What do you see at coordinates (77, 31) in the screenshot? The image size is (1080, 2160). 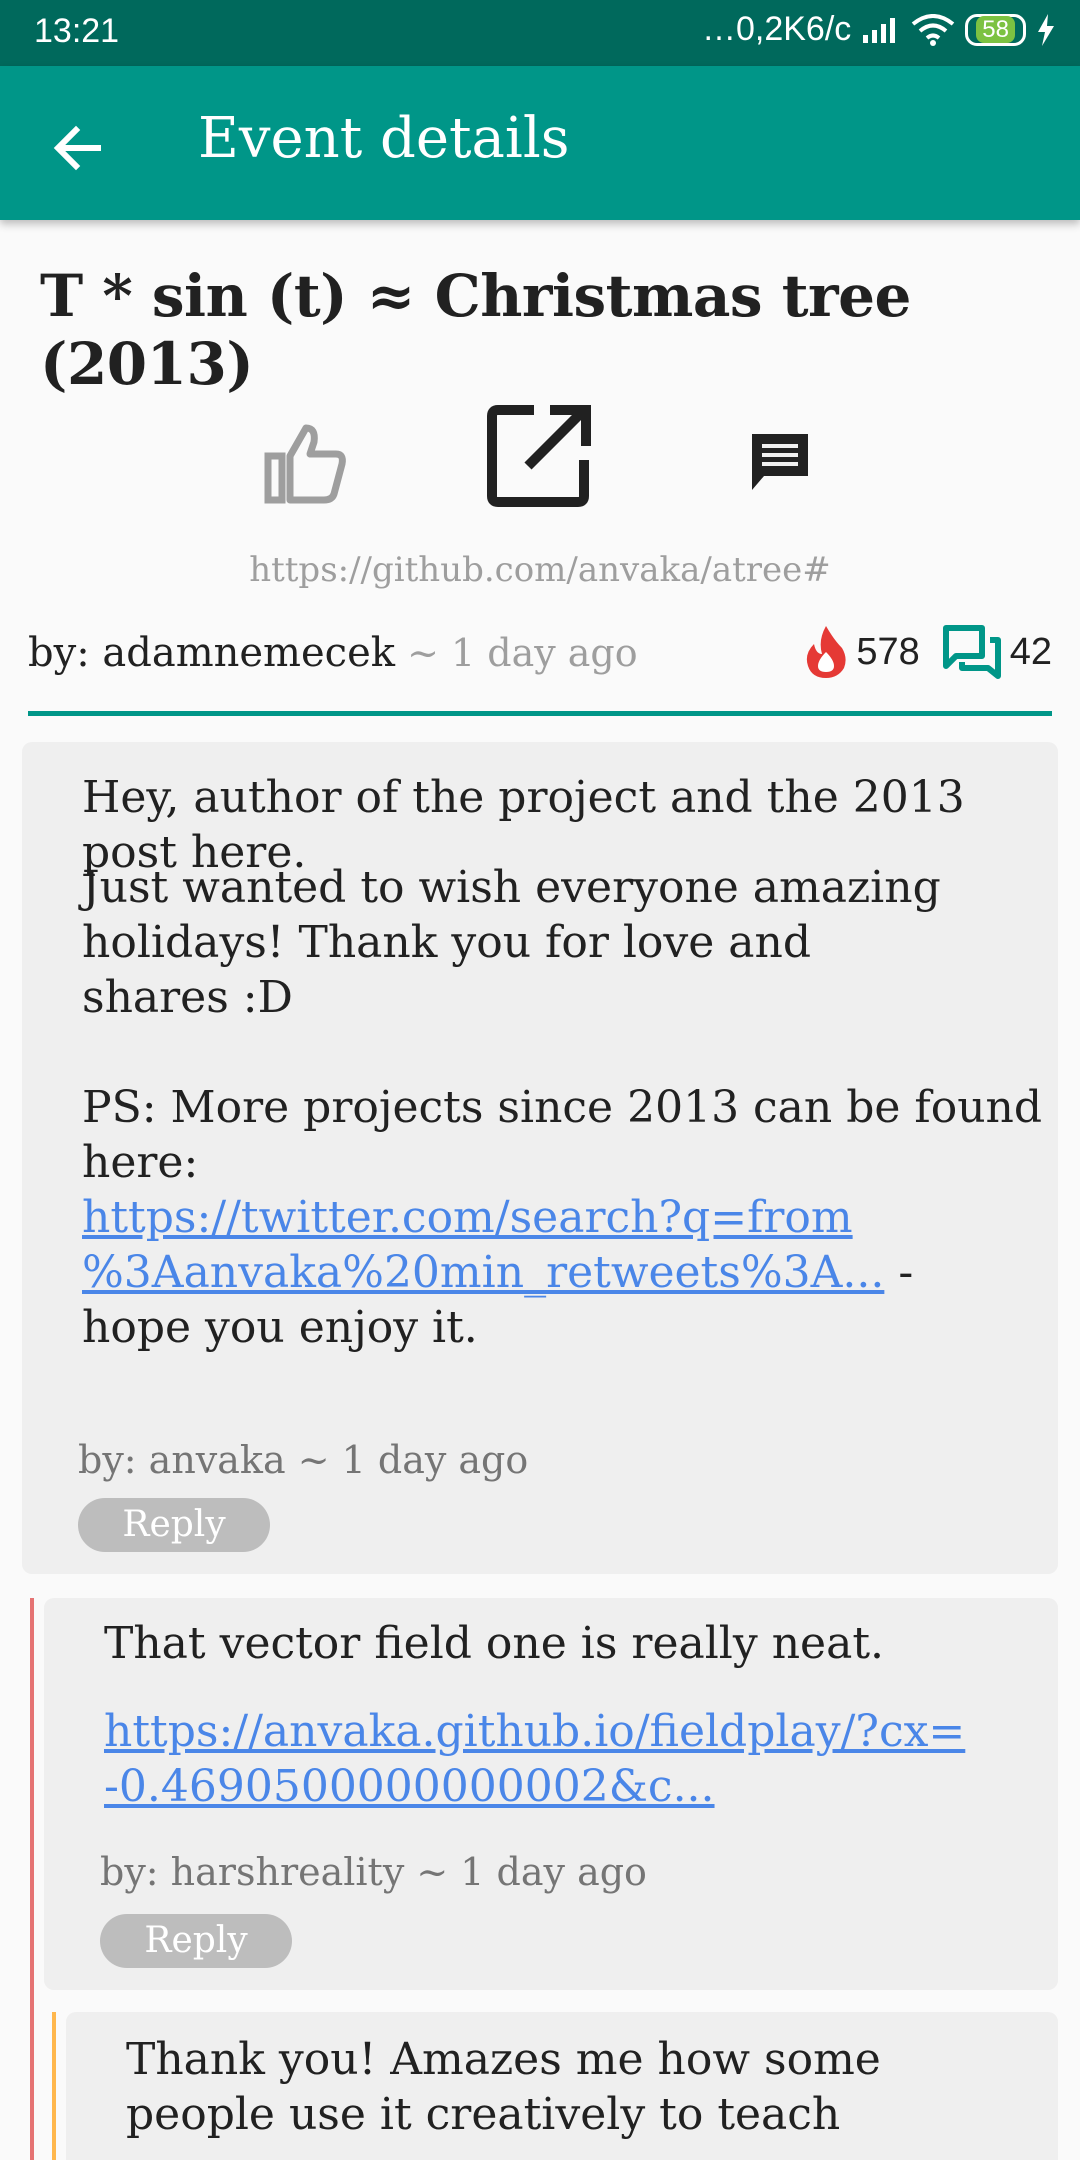 I see `status-time: 13:21` at bounding box center [77, 31].